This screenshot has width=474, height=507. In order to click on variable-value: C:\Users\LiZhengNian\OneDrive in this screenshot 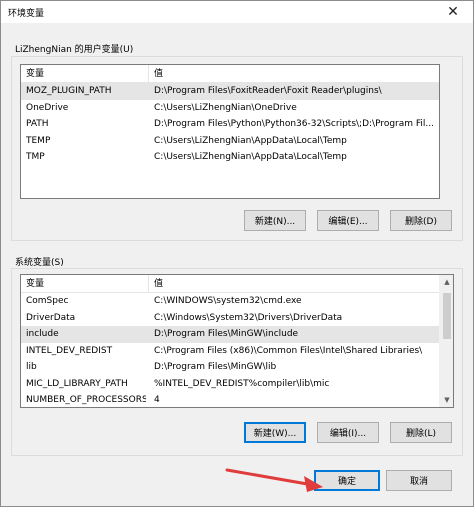, I will do `click(225, 107)`.